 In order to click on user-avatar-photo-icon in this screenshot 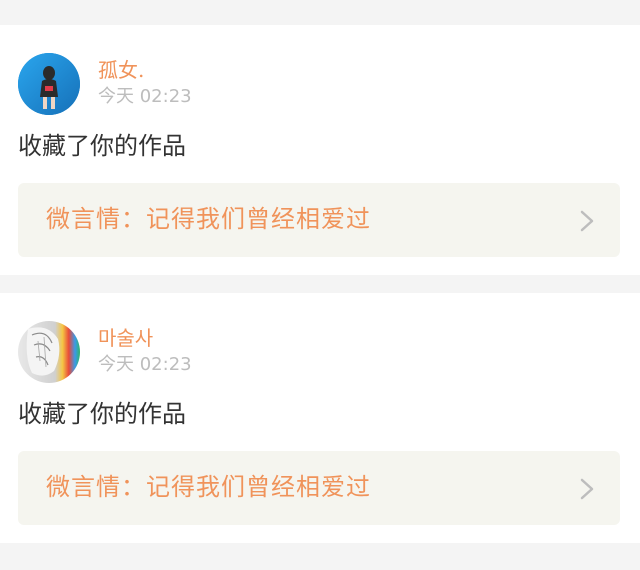, I will do `click(49, 84)`.